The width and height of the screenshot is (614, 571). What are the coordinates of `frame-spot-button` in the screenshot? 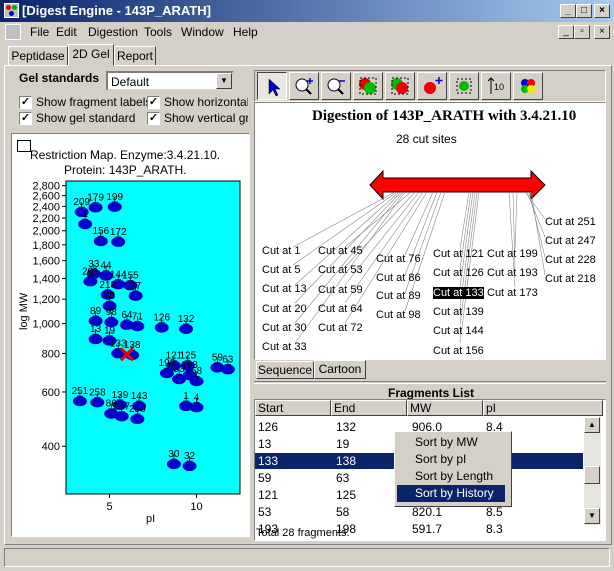 It's located at (464, 86).